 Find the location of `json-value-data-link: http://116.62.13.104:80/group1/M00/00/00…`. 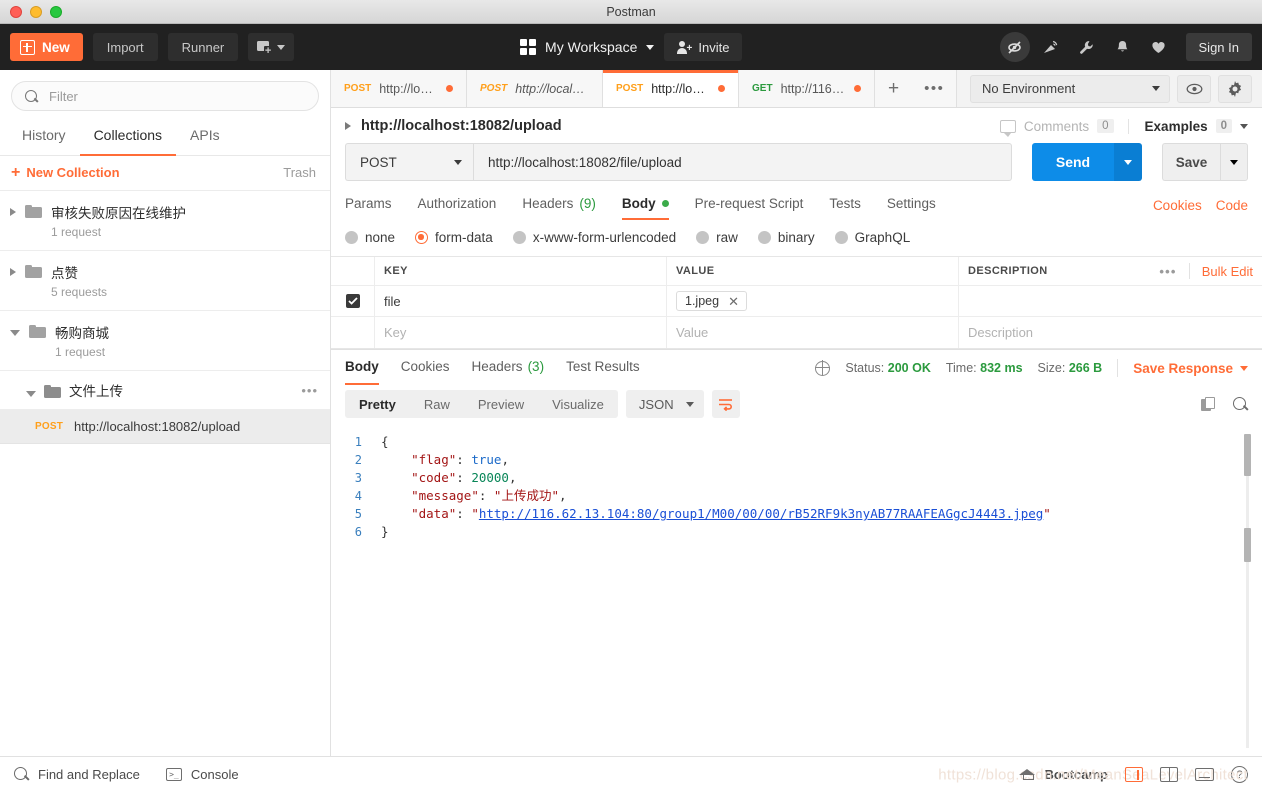

json-value-data-link: http://116.62.13.104:80/group1/M00/00/00… is located at coordinates (761, 513).